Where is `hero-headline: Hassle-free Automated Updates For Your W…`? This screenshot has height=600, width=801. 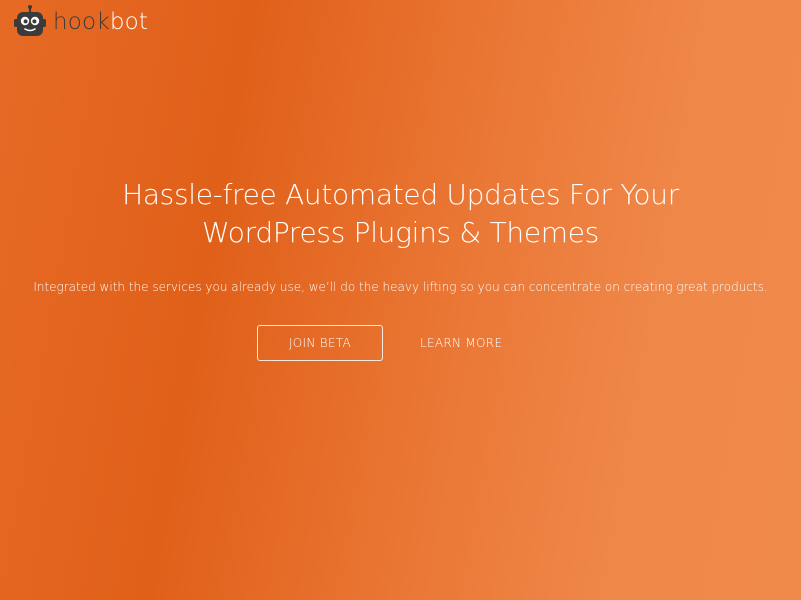 hero-headline: Hassle-free Automated Updates For Your W… is located at coordinates (400, 213).